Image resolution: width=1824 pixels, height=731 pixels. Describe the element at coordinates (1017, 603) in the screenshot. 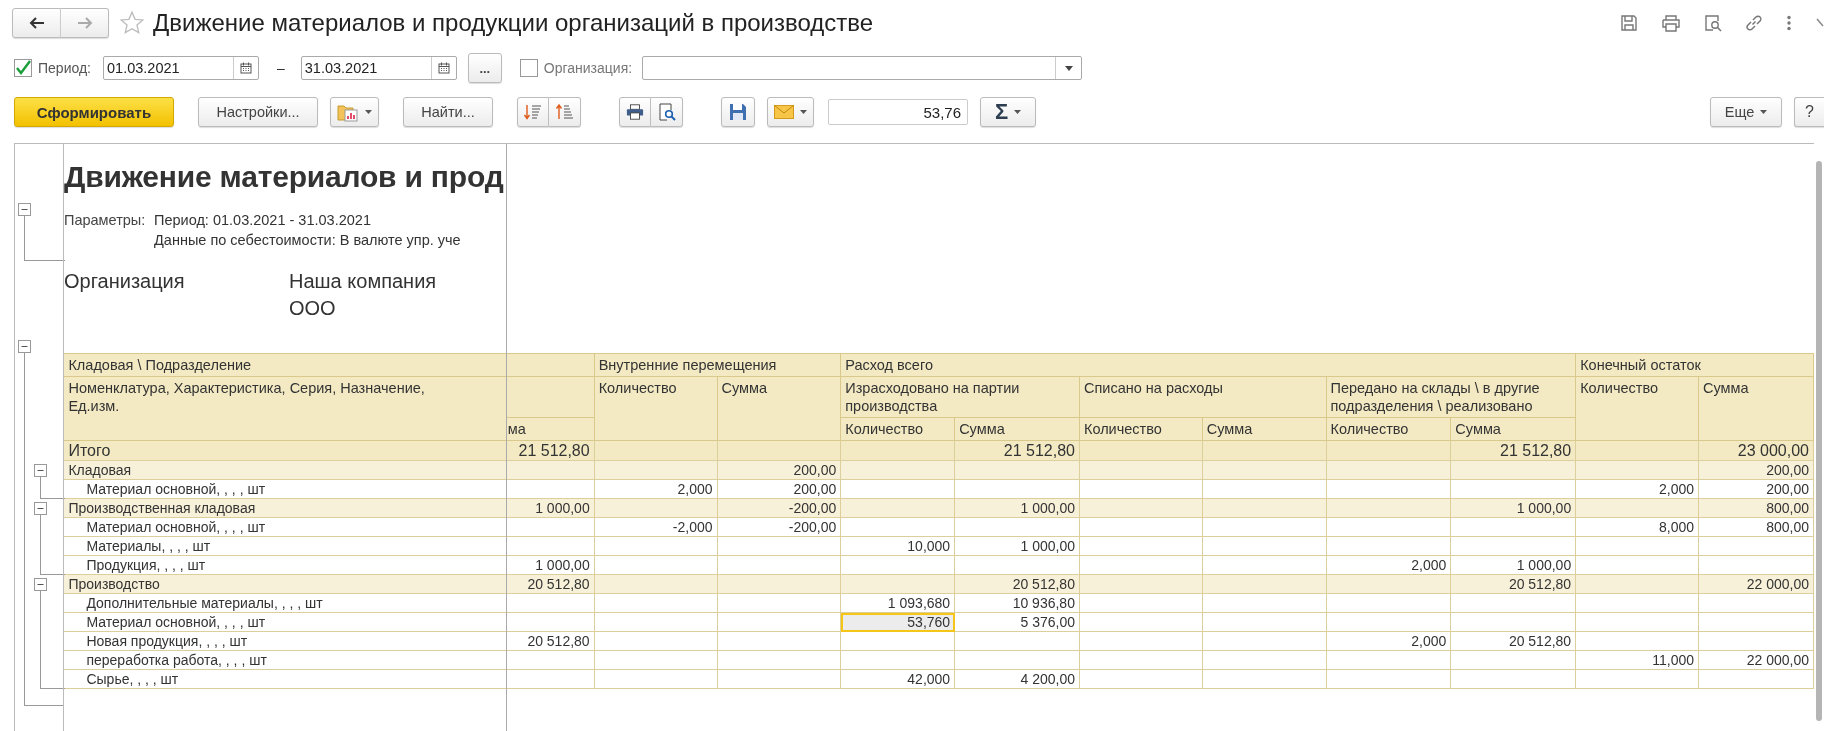

I see `table-cell: 10 936,80` at that location.